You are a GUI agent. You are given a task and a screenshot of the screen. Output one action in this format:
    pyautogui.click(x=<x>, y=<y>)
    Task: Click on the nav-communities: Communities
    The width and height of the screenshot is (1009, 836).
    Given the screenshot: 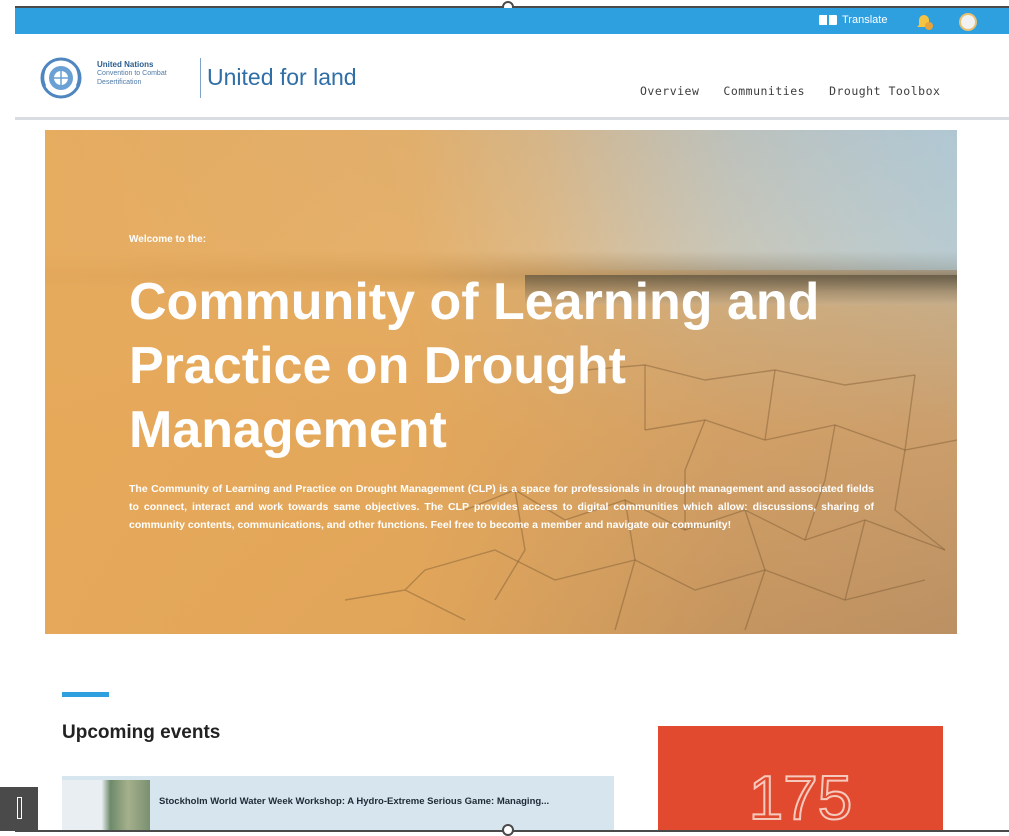 What is the action you would take?
    pyautogui.click(x=764, y=91)
    